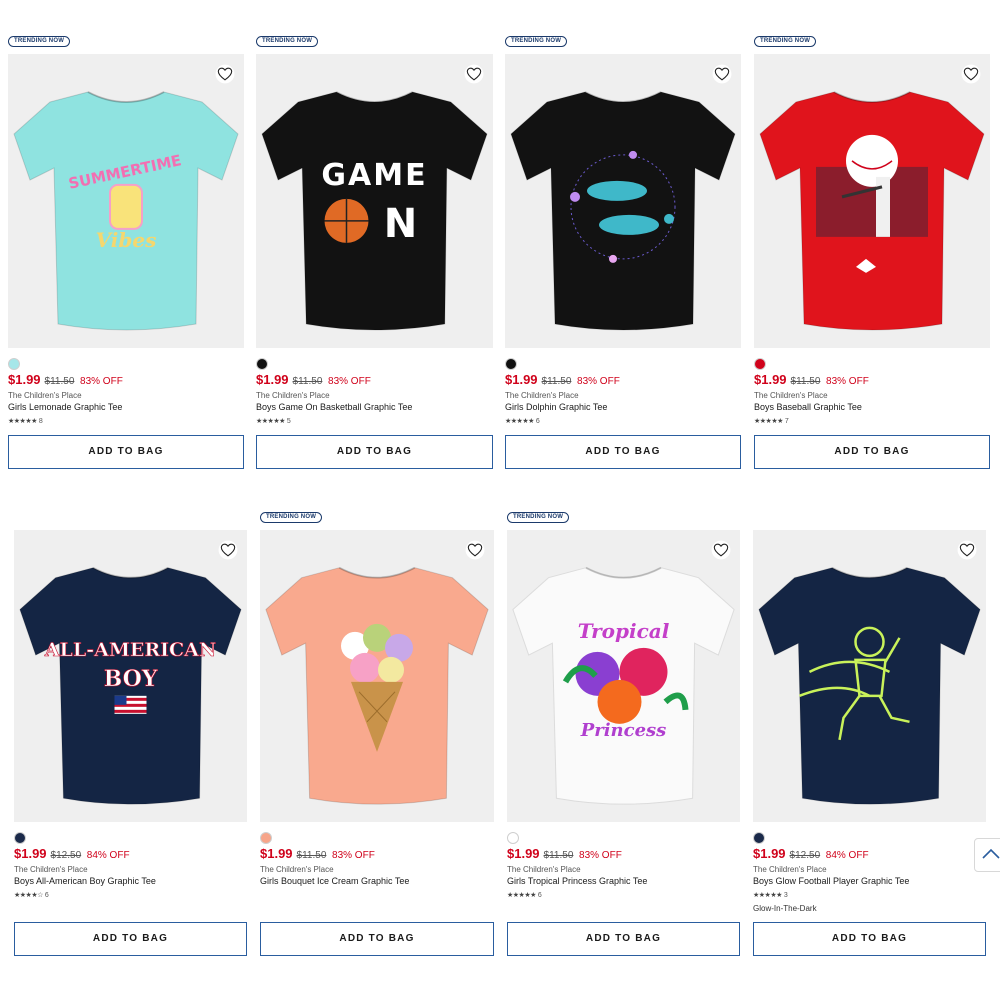 The image size is (1000, 1000). Describe the element at coordinates (65, 407) in the screenshot. I see `product-name: Girls Lemonade Graphic Tee` at that location.